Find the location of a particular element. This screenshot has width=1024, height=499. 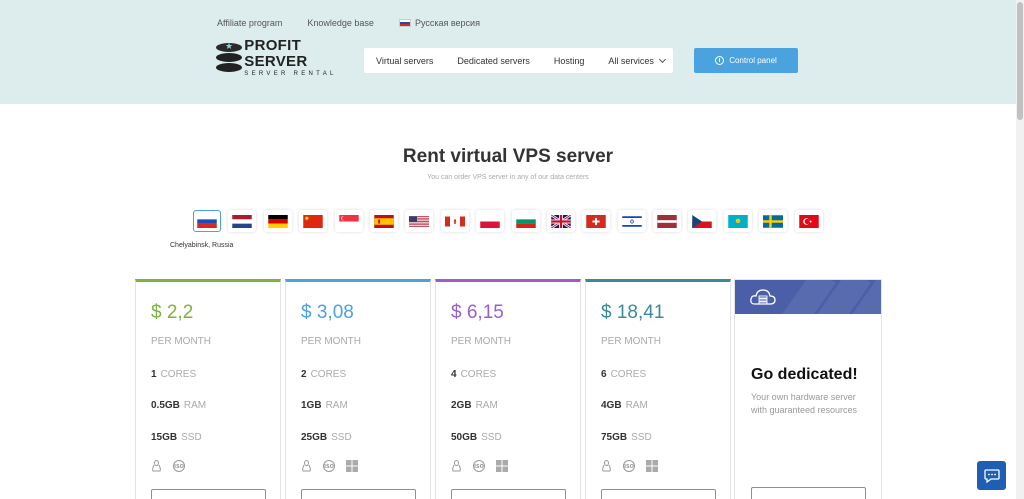

usa-flag-icon is located at coordinates (419, 221).